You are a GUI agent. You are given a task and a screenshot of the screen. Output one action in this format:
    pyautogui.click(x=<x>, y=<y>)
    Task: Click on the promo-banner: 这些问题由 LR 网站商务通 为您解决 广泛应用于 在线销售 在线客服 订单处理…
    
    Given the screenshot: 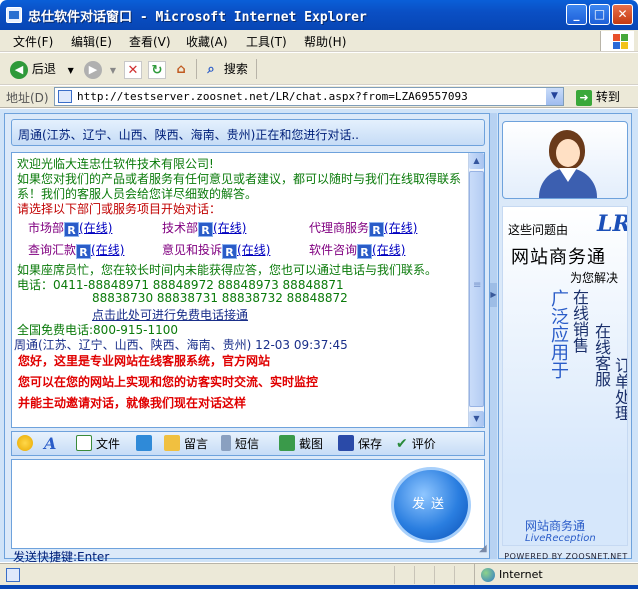 What is the action you would take?
    pyautogui.click(x=565, y=376)
    